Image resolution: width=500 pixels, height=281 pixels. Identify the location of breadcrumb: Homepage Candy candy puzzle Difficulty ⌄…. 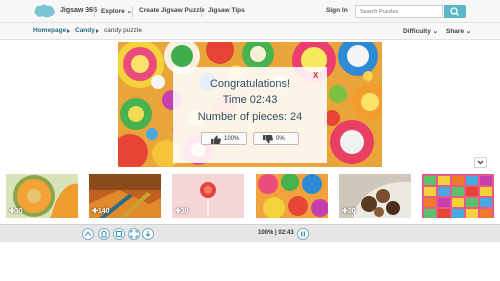
(250, 31).